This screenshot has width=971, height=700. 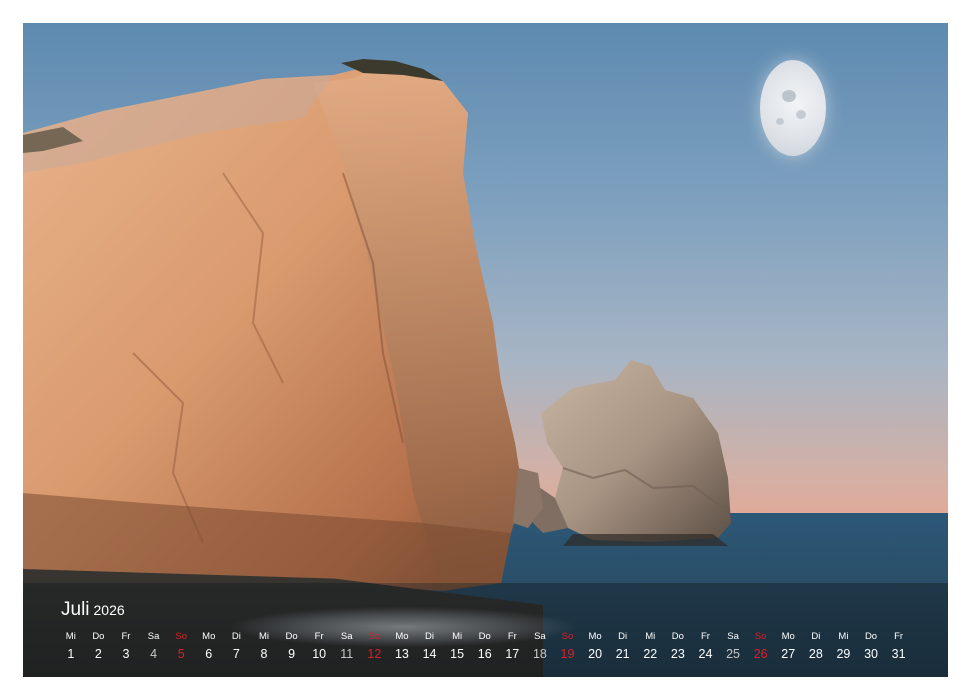 I want to click on calendar-day: Di 14, so click(x=430, y=650).